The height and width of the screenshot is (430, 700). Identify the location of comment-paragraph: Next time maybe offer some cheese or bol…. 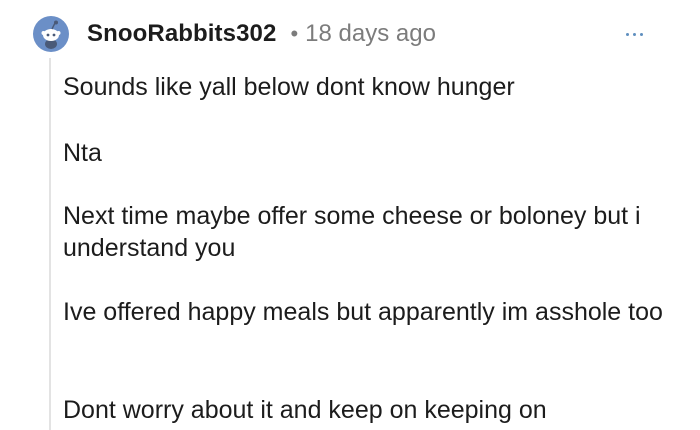
(352, 232).